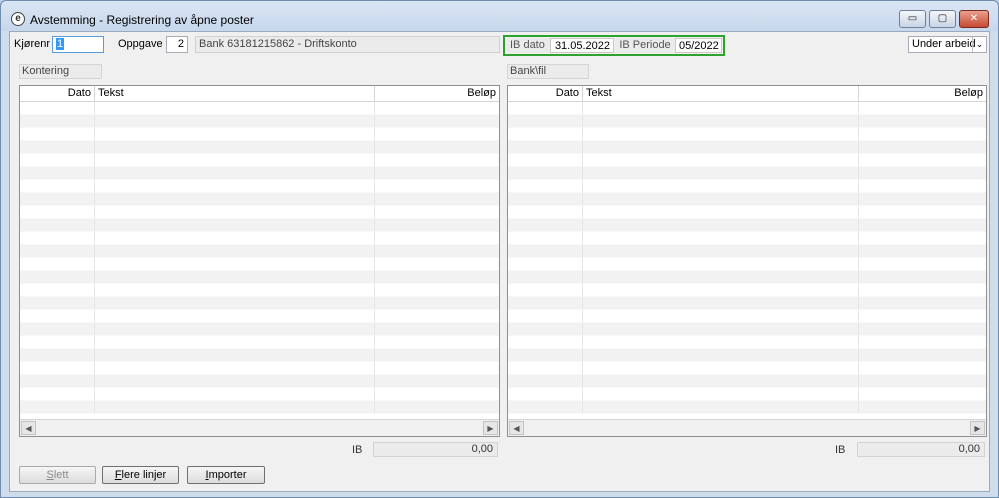 The height and width of the screenshot is (498, 999). What do you see at coordinates (979, 44) in the screenshot?
I see `chevron-down-icon: ⌄` at bounding box center [979, 44].